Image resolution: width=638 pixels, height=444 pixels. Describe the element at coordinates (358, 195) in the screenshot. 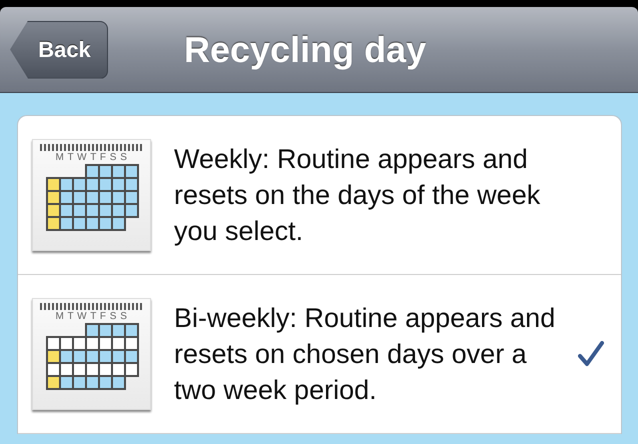

I see `option-description: Weekly: Routine appears and resets on the days of the week you select.` at that location.